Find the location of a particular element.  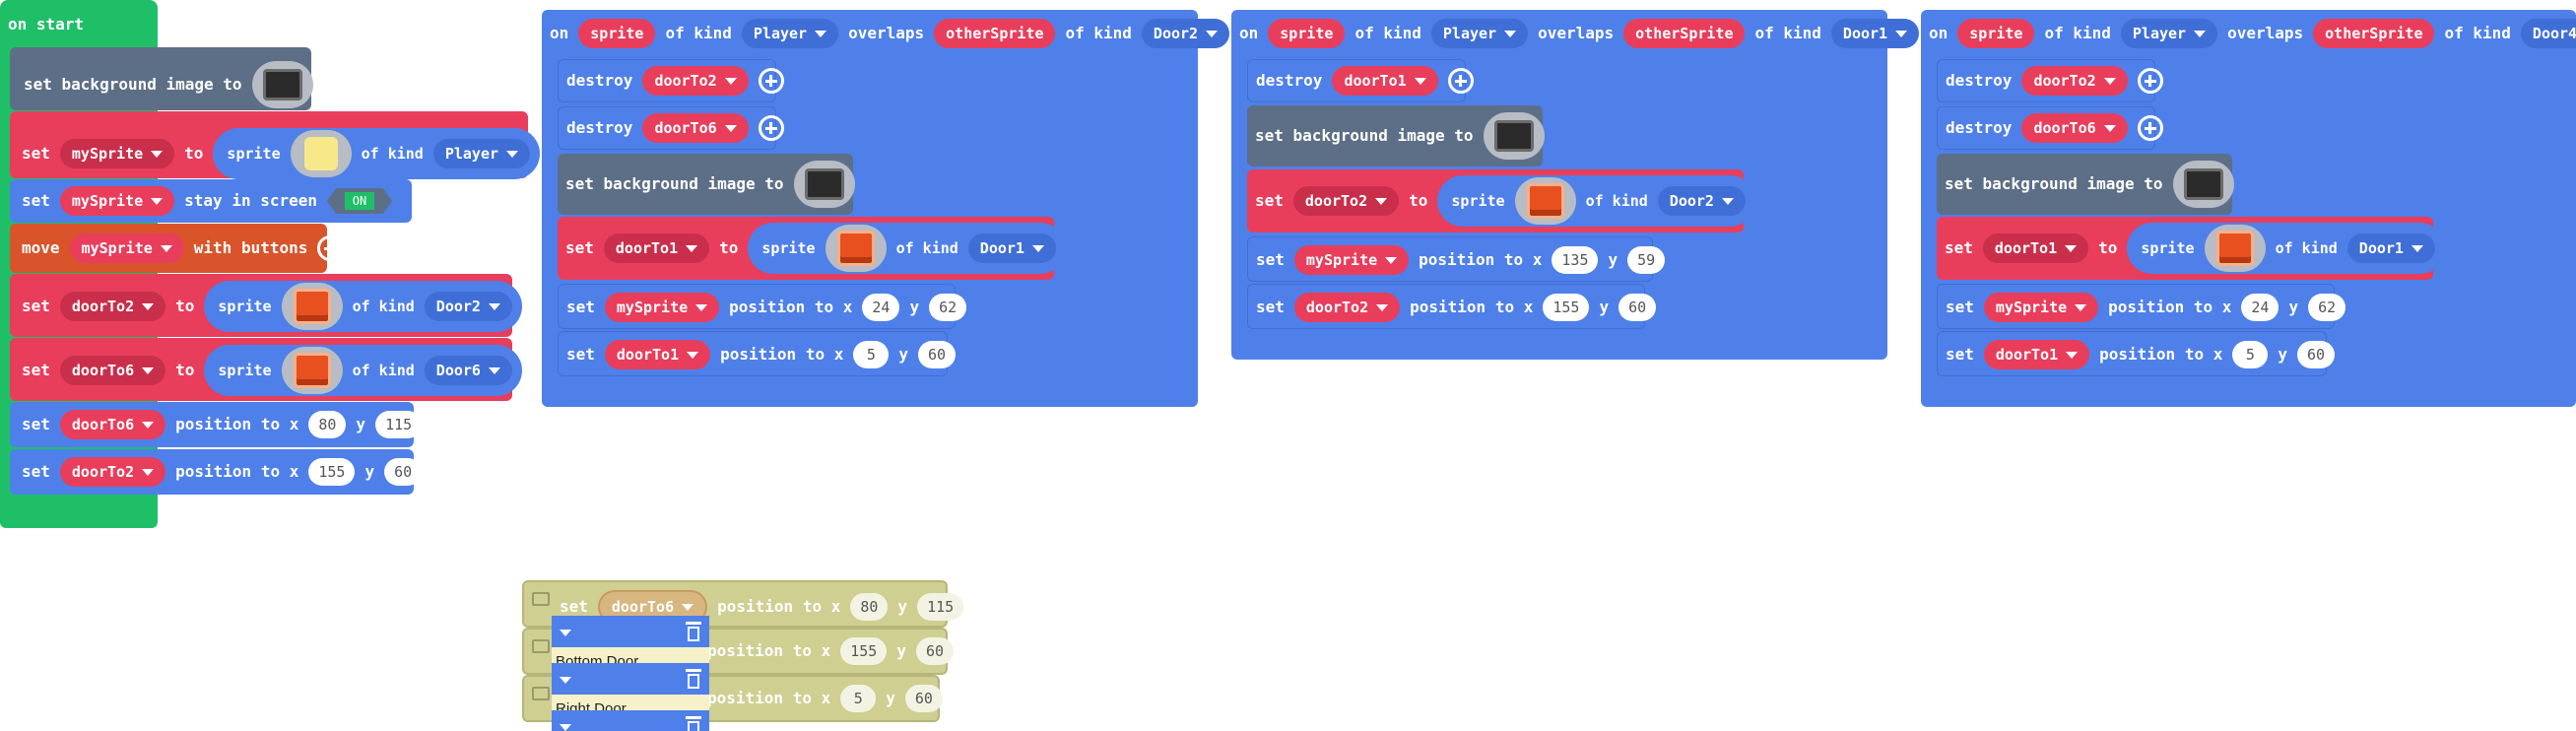

x-input: 5 is located at coordinates (859, 698).